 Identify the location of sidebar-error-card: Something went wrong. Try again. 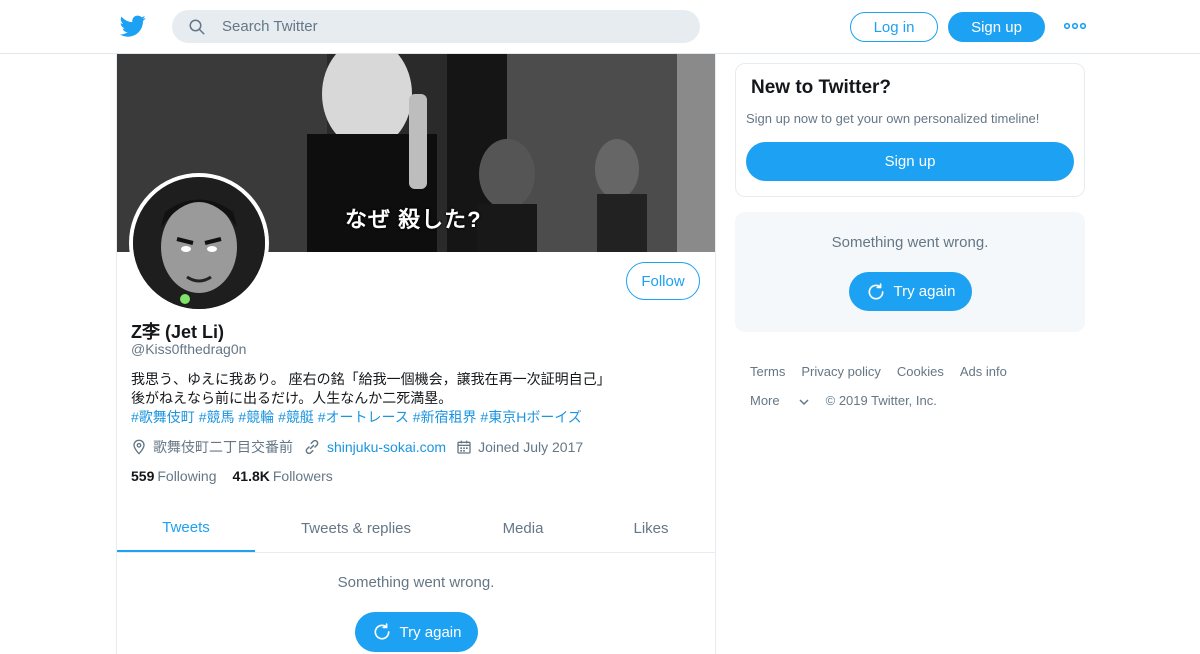
(910, 272).